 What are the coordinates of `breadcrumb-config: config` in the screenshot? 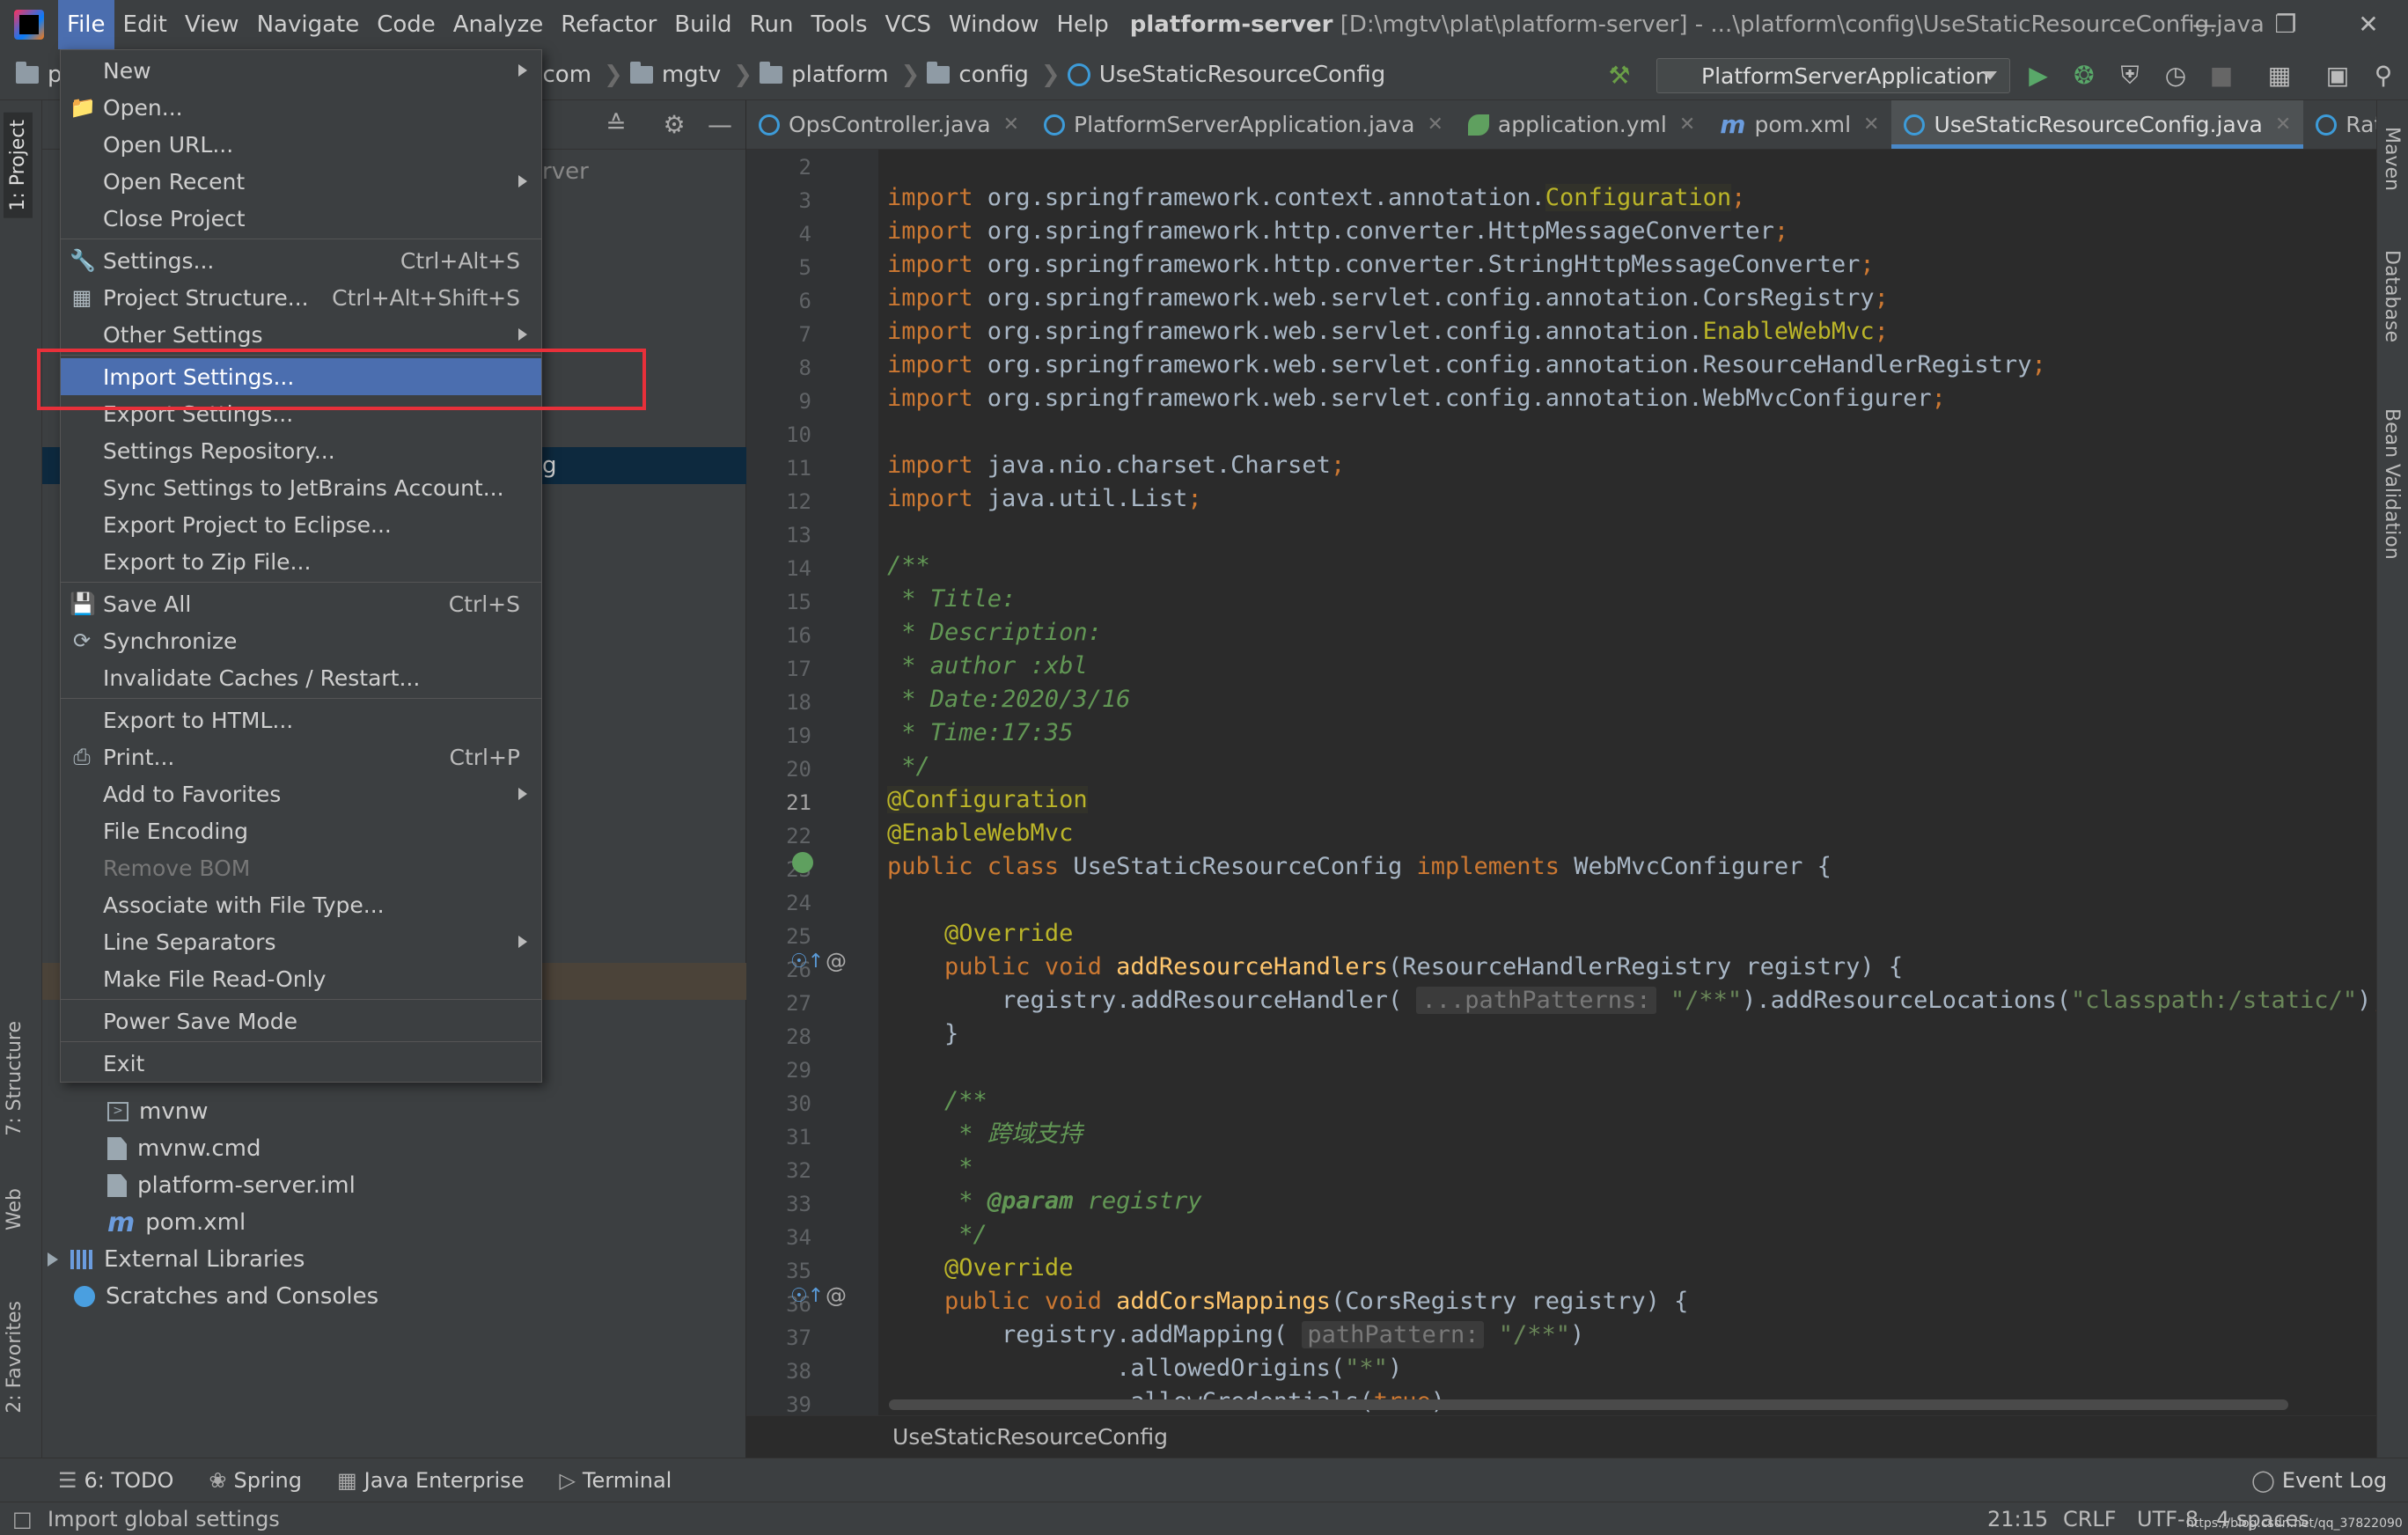 It's located at (978, 74).